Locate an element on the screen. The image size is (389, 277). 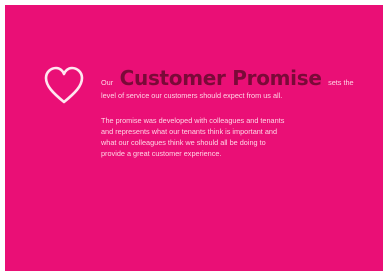
intro-suffix: sets the is located at coordinates (341, 82).